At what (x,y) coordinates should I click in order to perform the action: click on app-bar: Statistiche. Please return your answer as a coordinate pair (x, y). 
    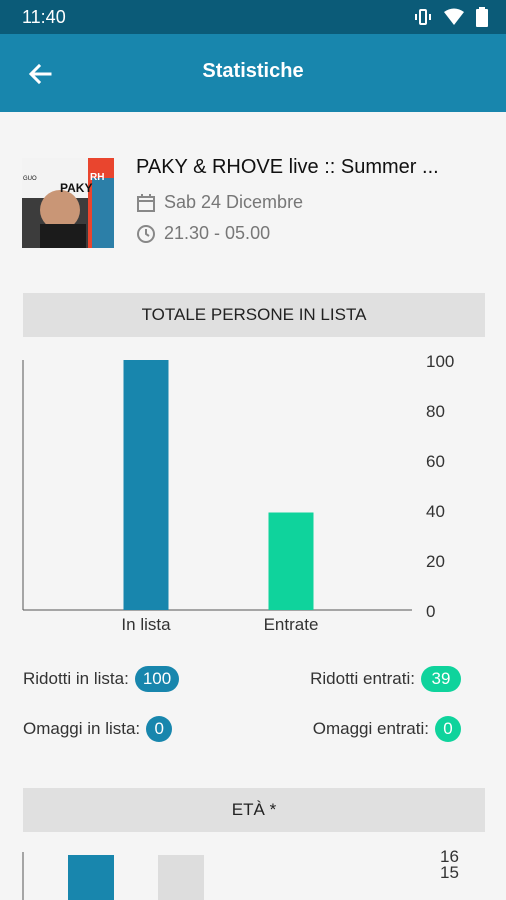
    Looking at the image, I should click on (253, 73).